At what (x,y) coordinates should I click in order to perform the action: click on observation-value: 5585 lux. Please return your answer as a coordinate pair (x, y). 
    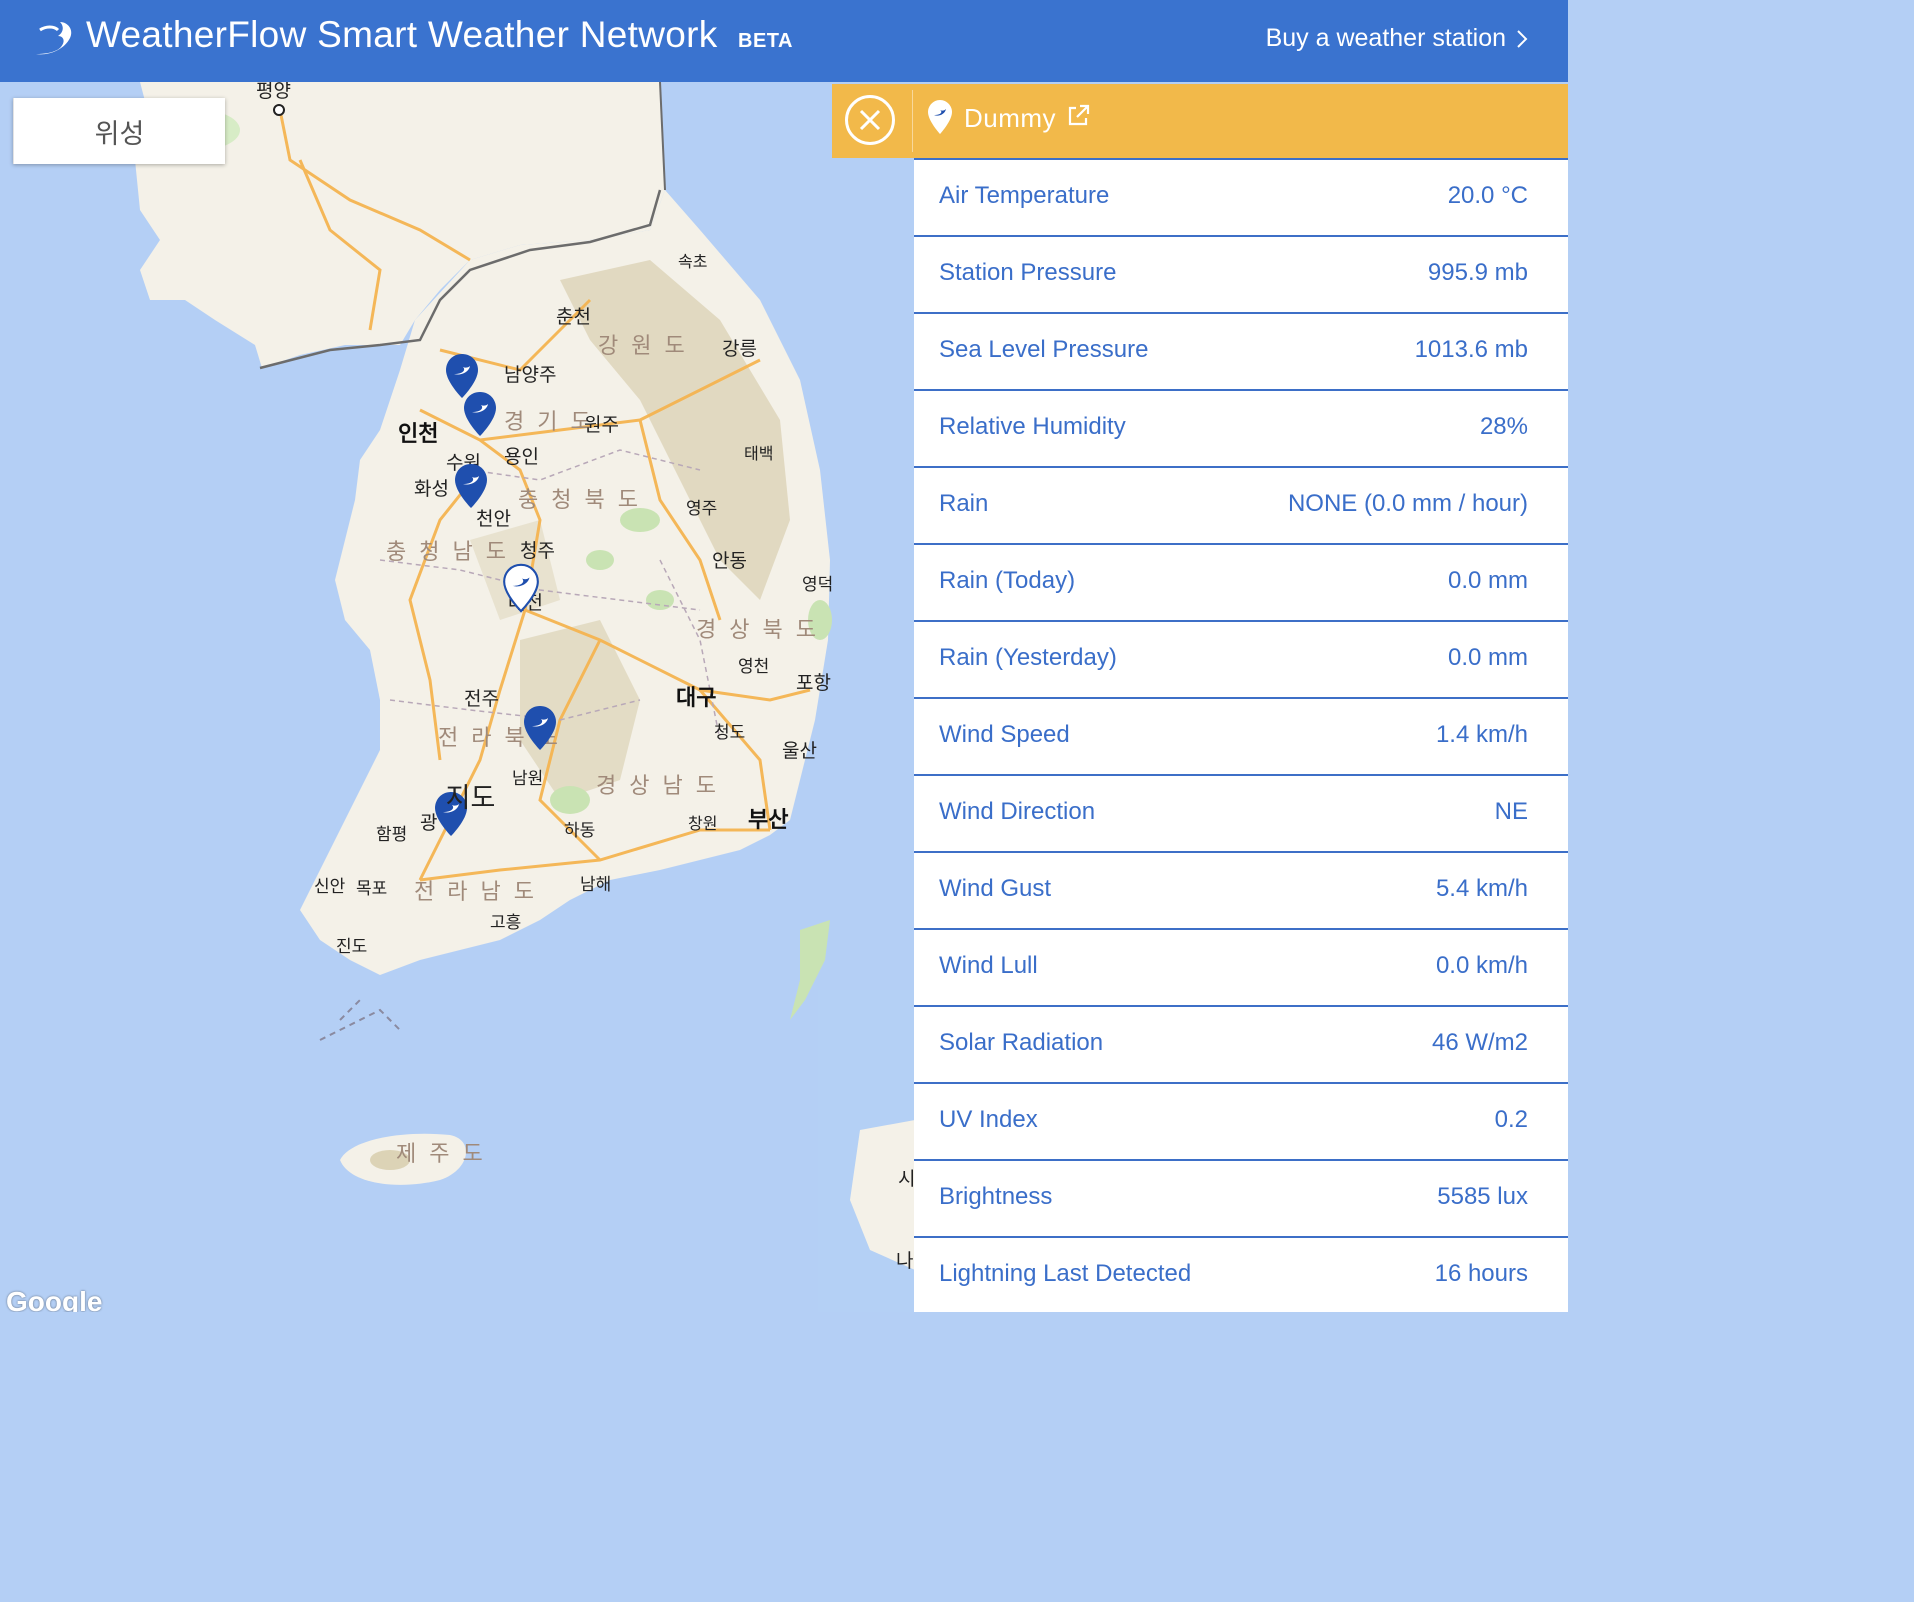
    Looking at the image, I should click on (1482, 1196).